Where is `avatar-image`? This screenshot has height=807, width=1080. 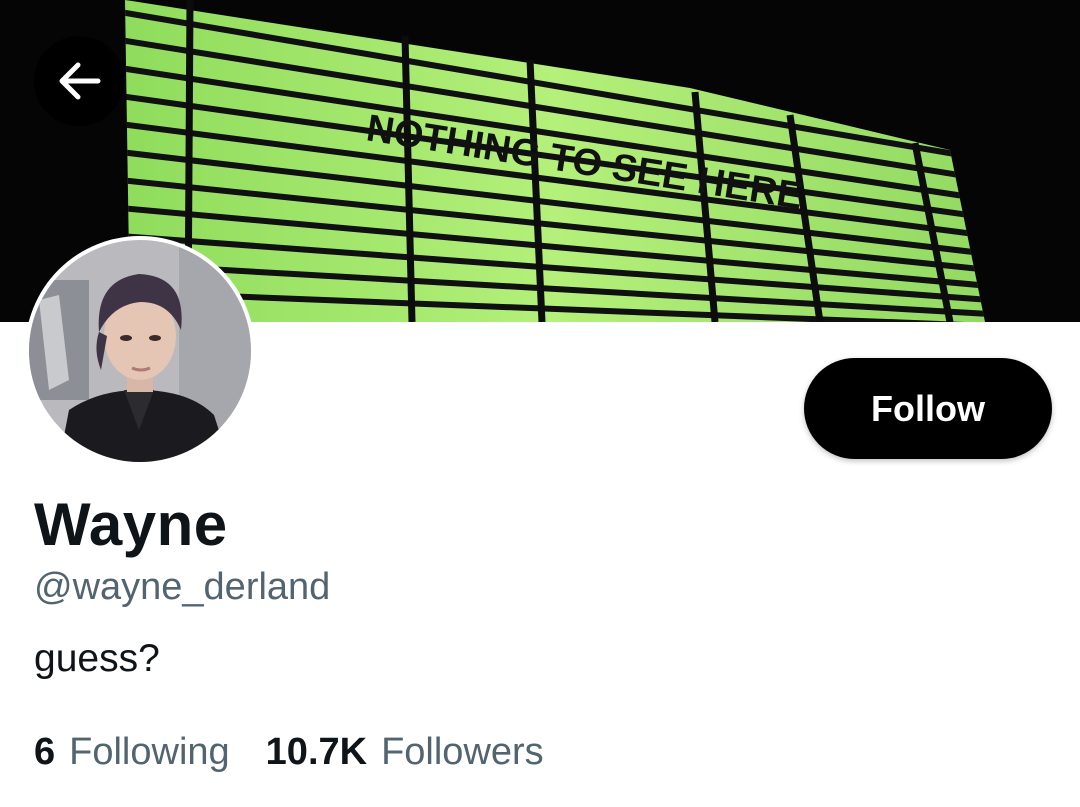
avatar-image is located at coordinates (140, 351).